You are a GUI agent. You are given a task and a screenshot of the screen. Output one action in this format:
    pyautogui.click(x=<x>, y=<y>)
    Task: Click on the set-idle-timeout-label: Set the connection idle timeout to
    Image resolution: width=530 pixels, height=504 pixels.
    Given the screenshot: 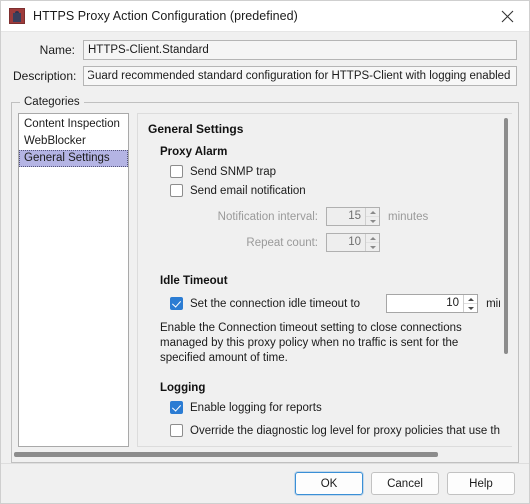 What is the action you would take?
    pyautogui.click(x=275, y=303)
    